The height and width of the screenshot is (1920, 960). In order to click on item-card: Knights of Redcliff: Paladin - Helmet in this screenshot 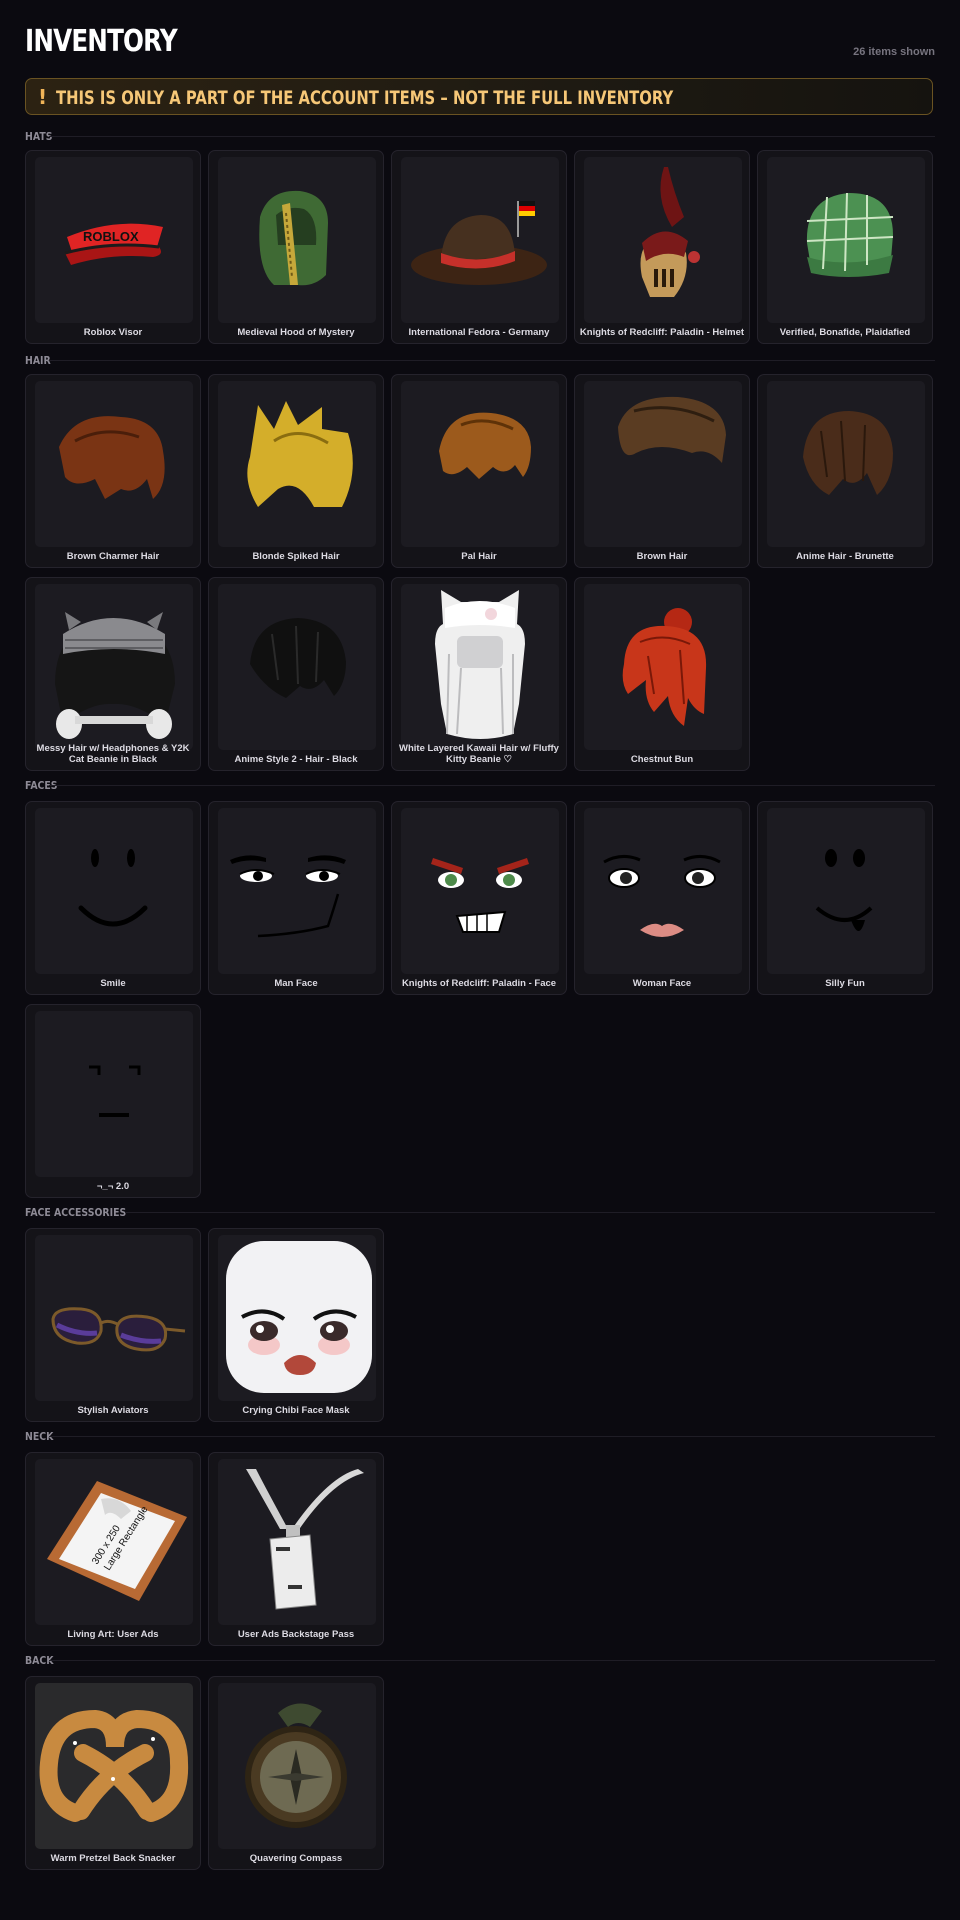, I will do `click(662, 247)`.